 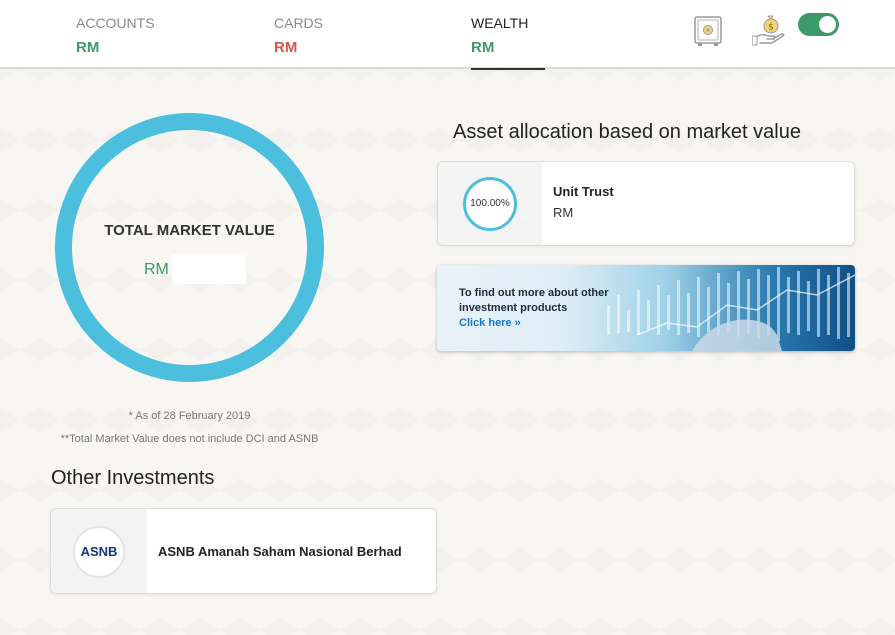 What do you see at coordinates (209, 269) in the screenshot?
I see `hidden-amount-mask` at bounding box center [209, 269].